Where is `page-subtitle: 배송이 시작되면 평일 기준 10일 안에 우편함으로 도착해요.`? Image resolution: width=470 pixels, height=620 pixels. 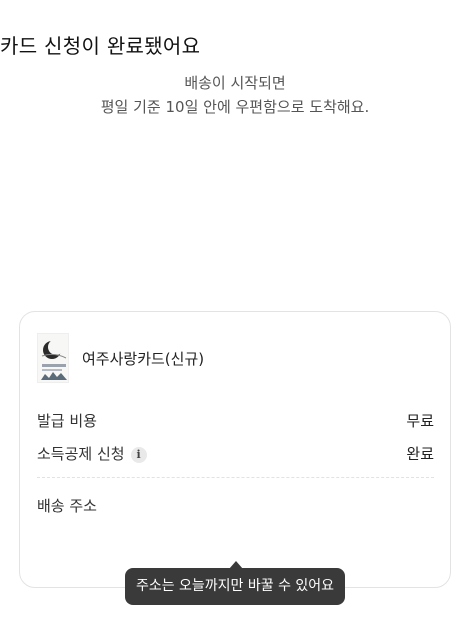 page-subtitle: 배송이 시작되면 평일 기준 10일 안에 우편함으로 도착해요. is located at coordinates (235, 95).